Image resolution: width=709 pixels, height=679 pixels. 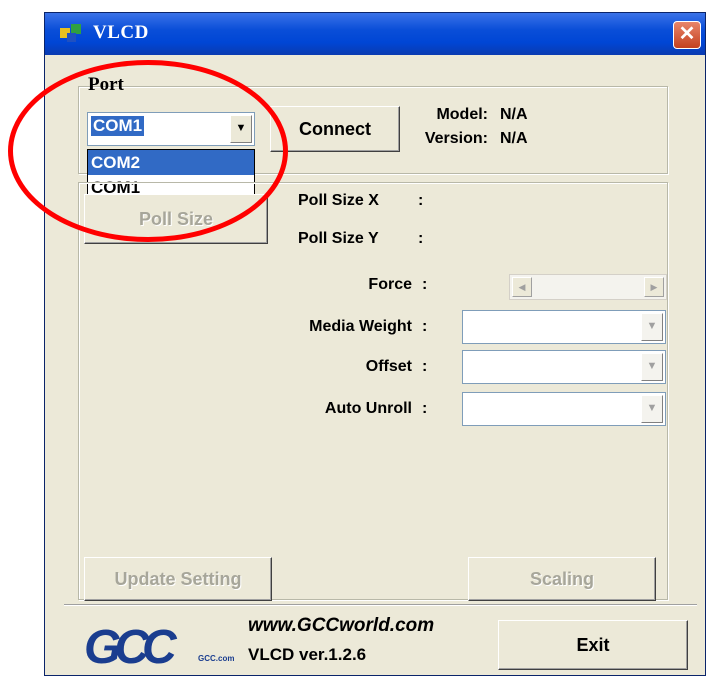 I want to click on auto-unroll-label: Auto Unroll, so click(x=368, y=408).